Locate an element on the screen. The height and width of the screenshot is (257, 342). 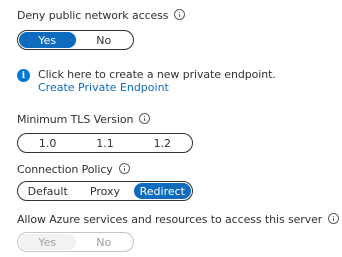
connection-policy-toggle: Default Proxy Redirect is located at coordinates (105, 191).